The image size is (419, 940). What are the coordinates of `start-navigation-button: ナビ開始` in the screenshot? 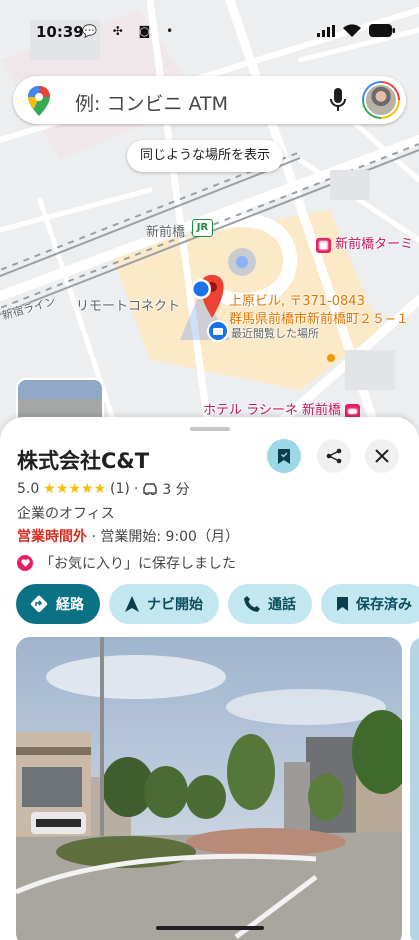 It's located at (164, 604).